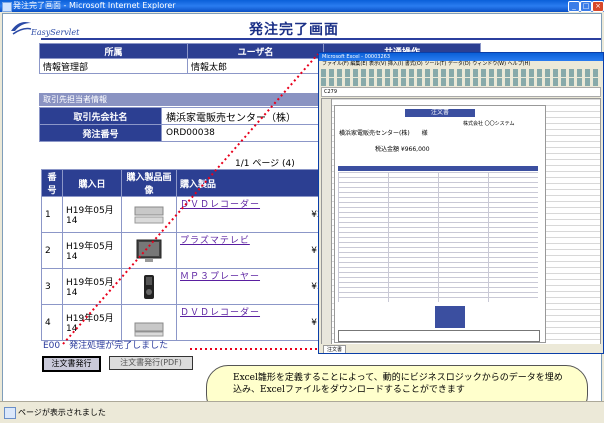 The height and width of the screenshot is (423, 604). I want to click on page-icon, so click(10, 413).